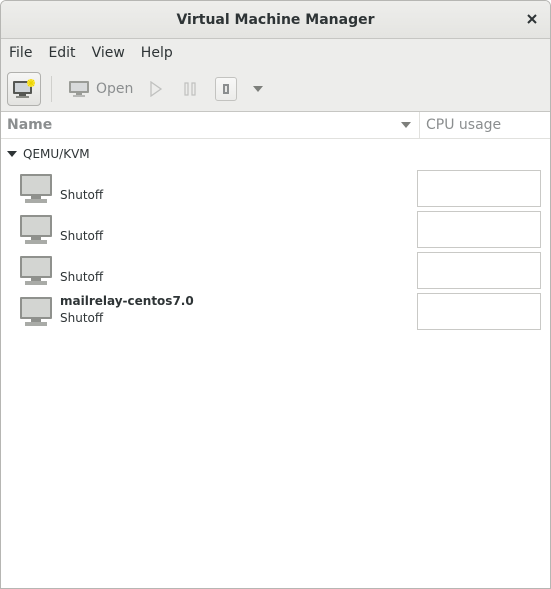 The height and width of the screenshot is (589, 551). I want to click on title-bar: Virtual Machine Manager, so click(275, 20).